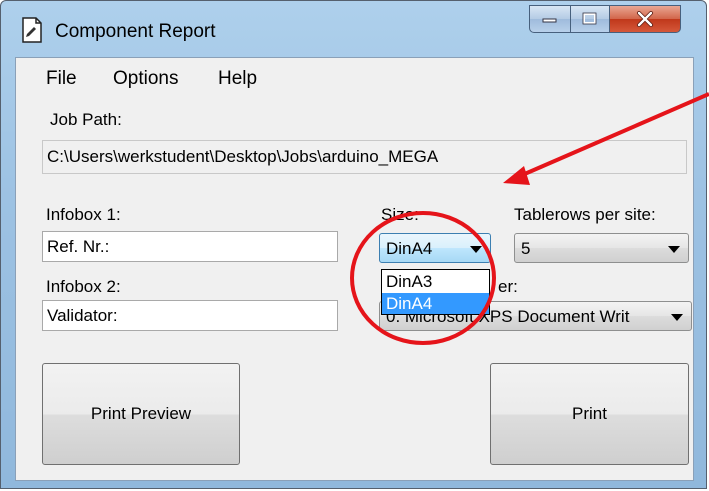 The height and width of the screenshot is (491, 709). I want to click on size-option-dina4: DinA4, so click(435, 303).